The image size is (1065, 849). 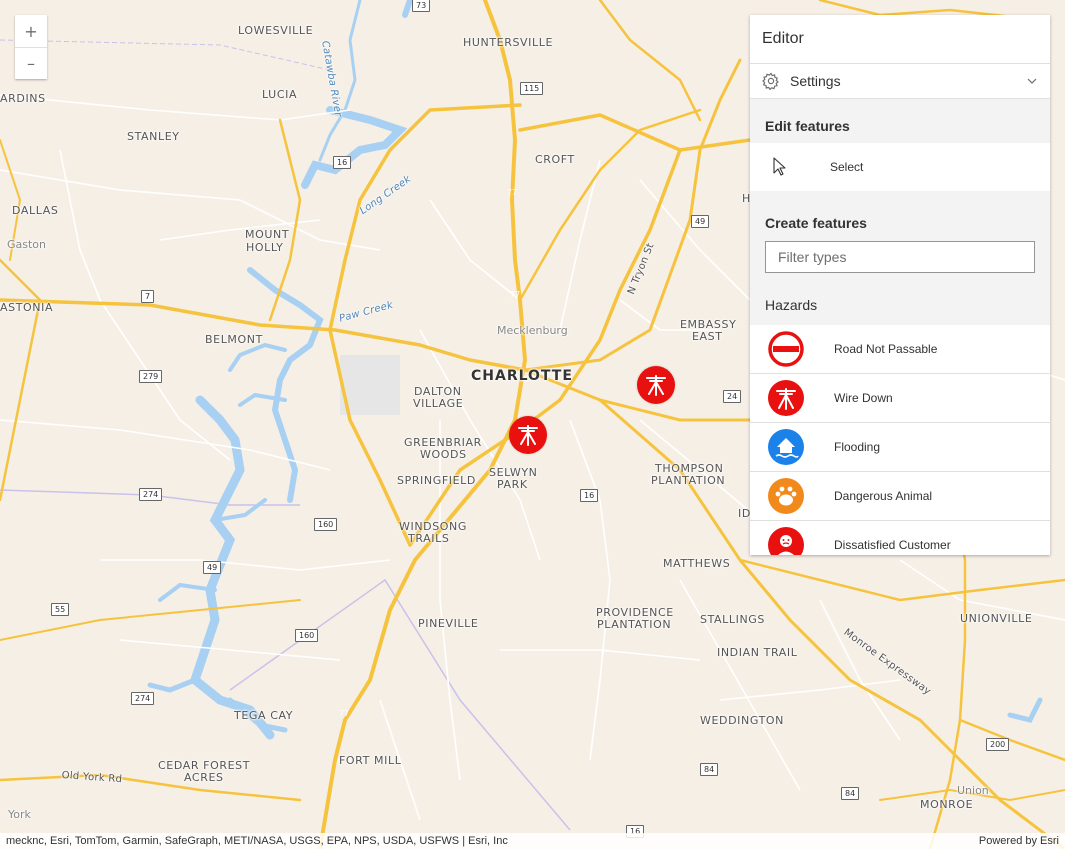 What do you see at coordinates (900, 257) in the screenshot?
I see `filter-types-input` at bounding box center [900, 257].